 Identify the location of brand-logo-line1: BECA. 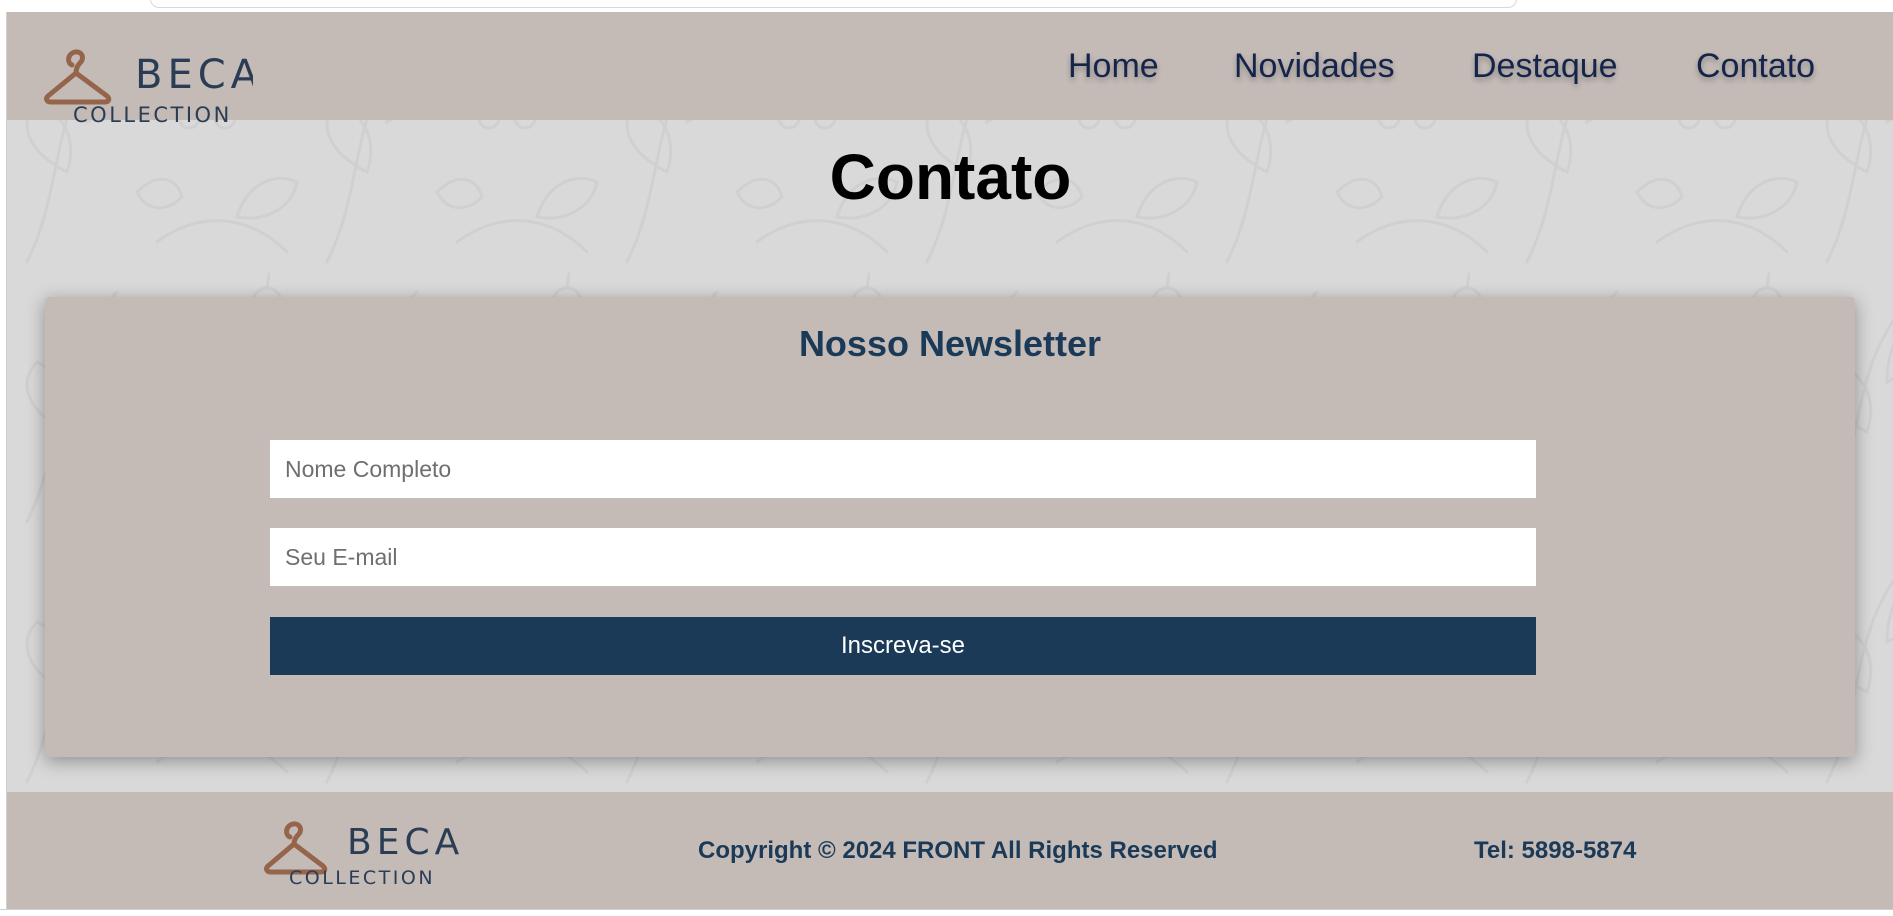
(194, 75).